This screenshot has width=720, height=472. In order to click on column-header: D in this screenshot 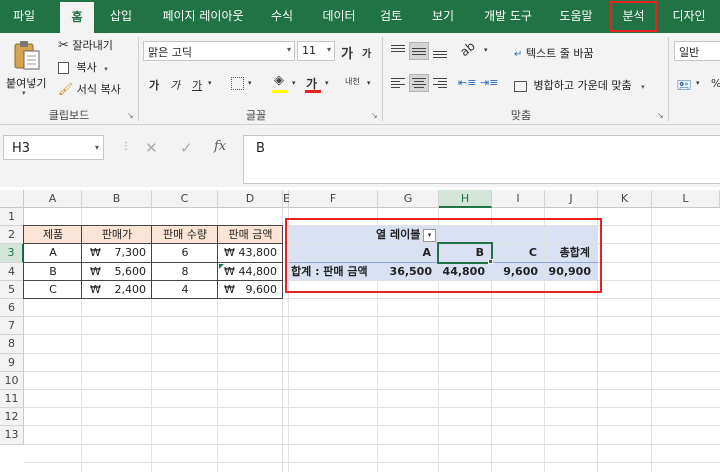, I will do `click(250, 199)`.